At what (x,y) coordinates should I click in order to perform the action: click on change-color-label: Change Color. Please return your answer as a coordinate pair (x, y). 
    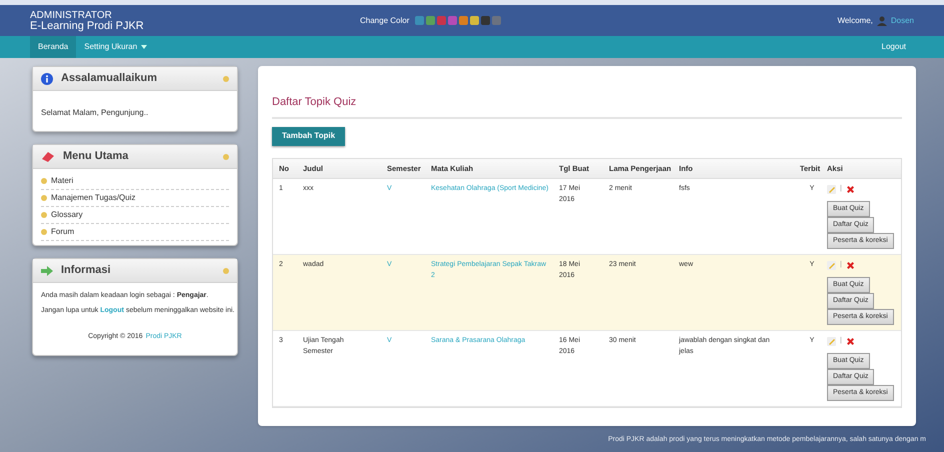
    Looking at the image, I should click on (385, 20).